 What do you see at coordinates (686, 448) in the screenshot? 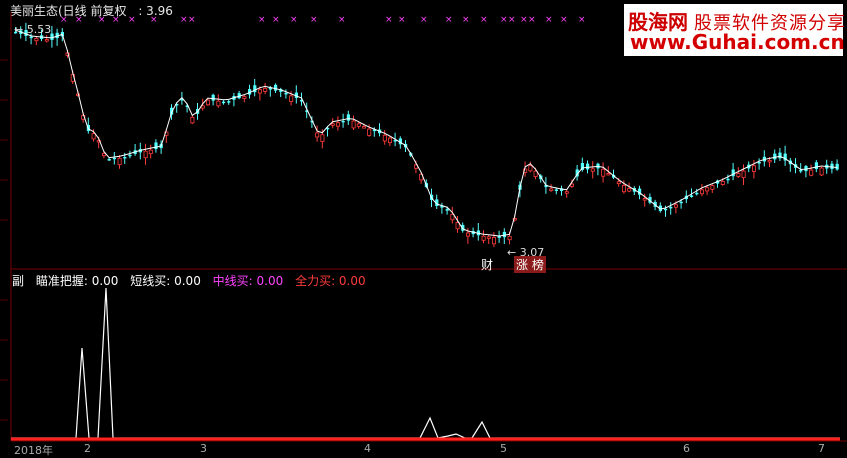
I see `x-label-6: 6` at bounding box center [686, 448].